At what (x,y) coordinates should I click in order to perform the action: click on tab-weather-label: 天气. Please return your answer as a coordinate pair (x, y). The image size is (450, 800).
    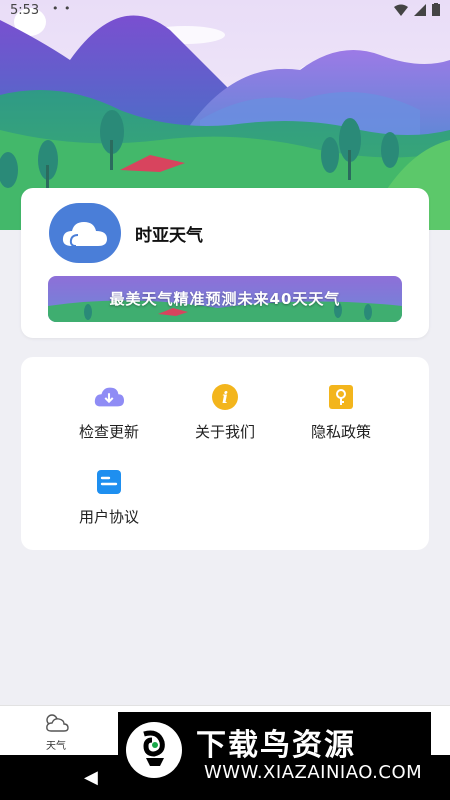
    Looking at the image, I should click on (56, 746).